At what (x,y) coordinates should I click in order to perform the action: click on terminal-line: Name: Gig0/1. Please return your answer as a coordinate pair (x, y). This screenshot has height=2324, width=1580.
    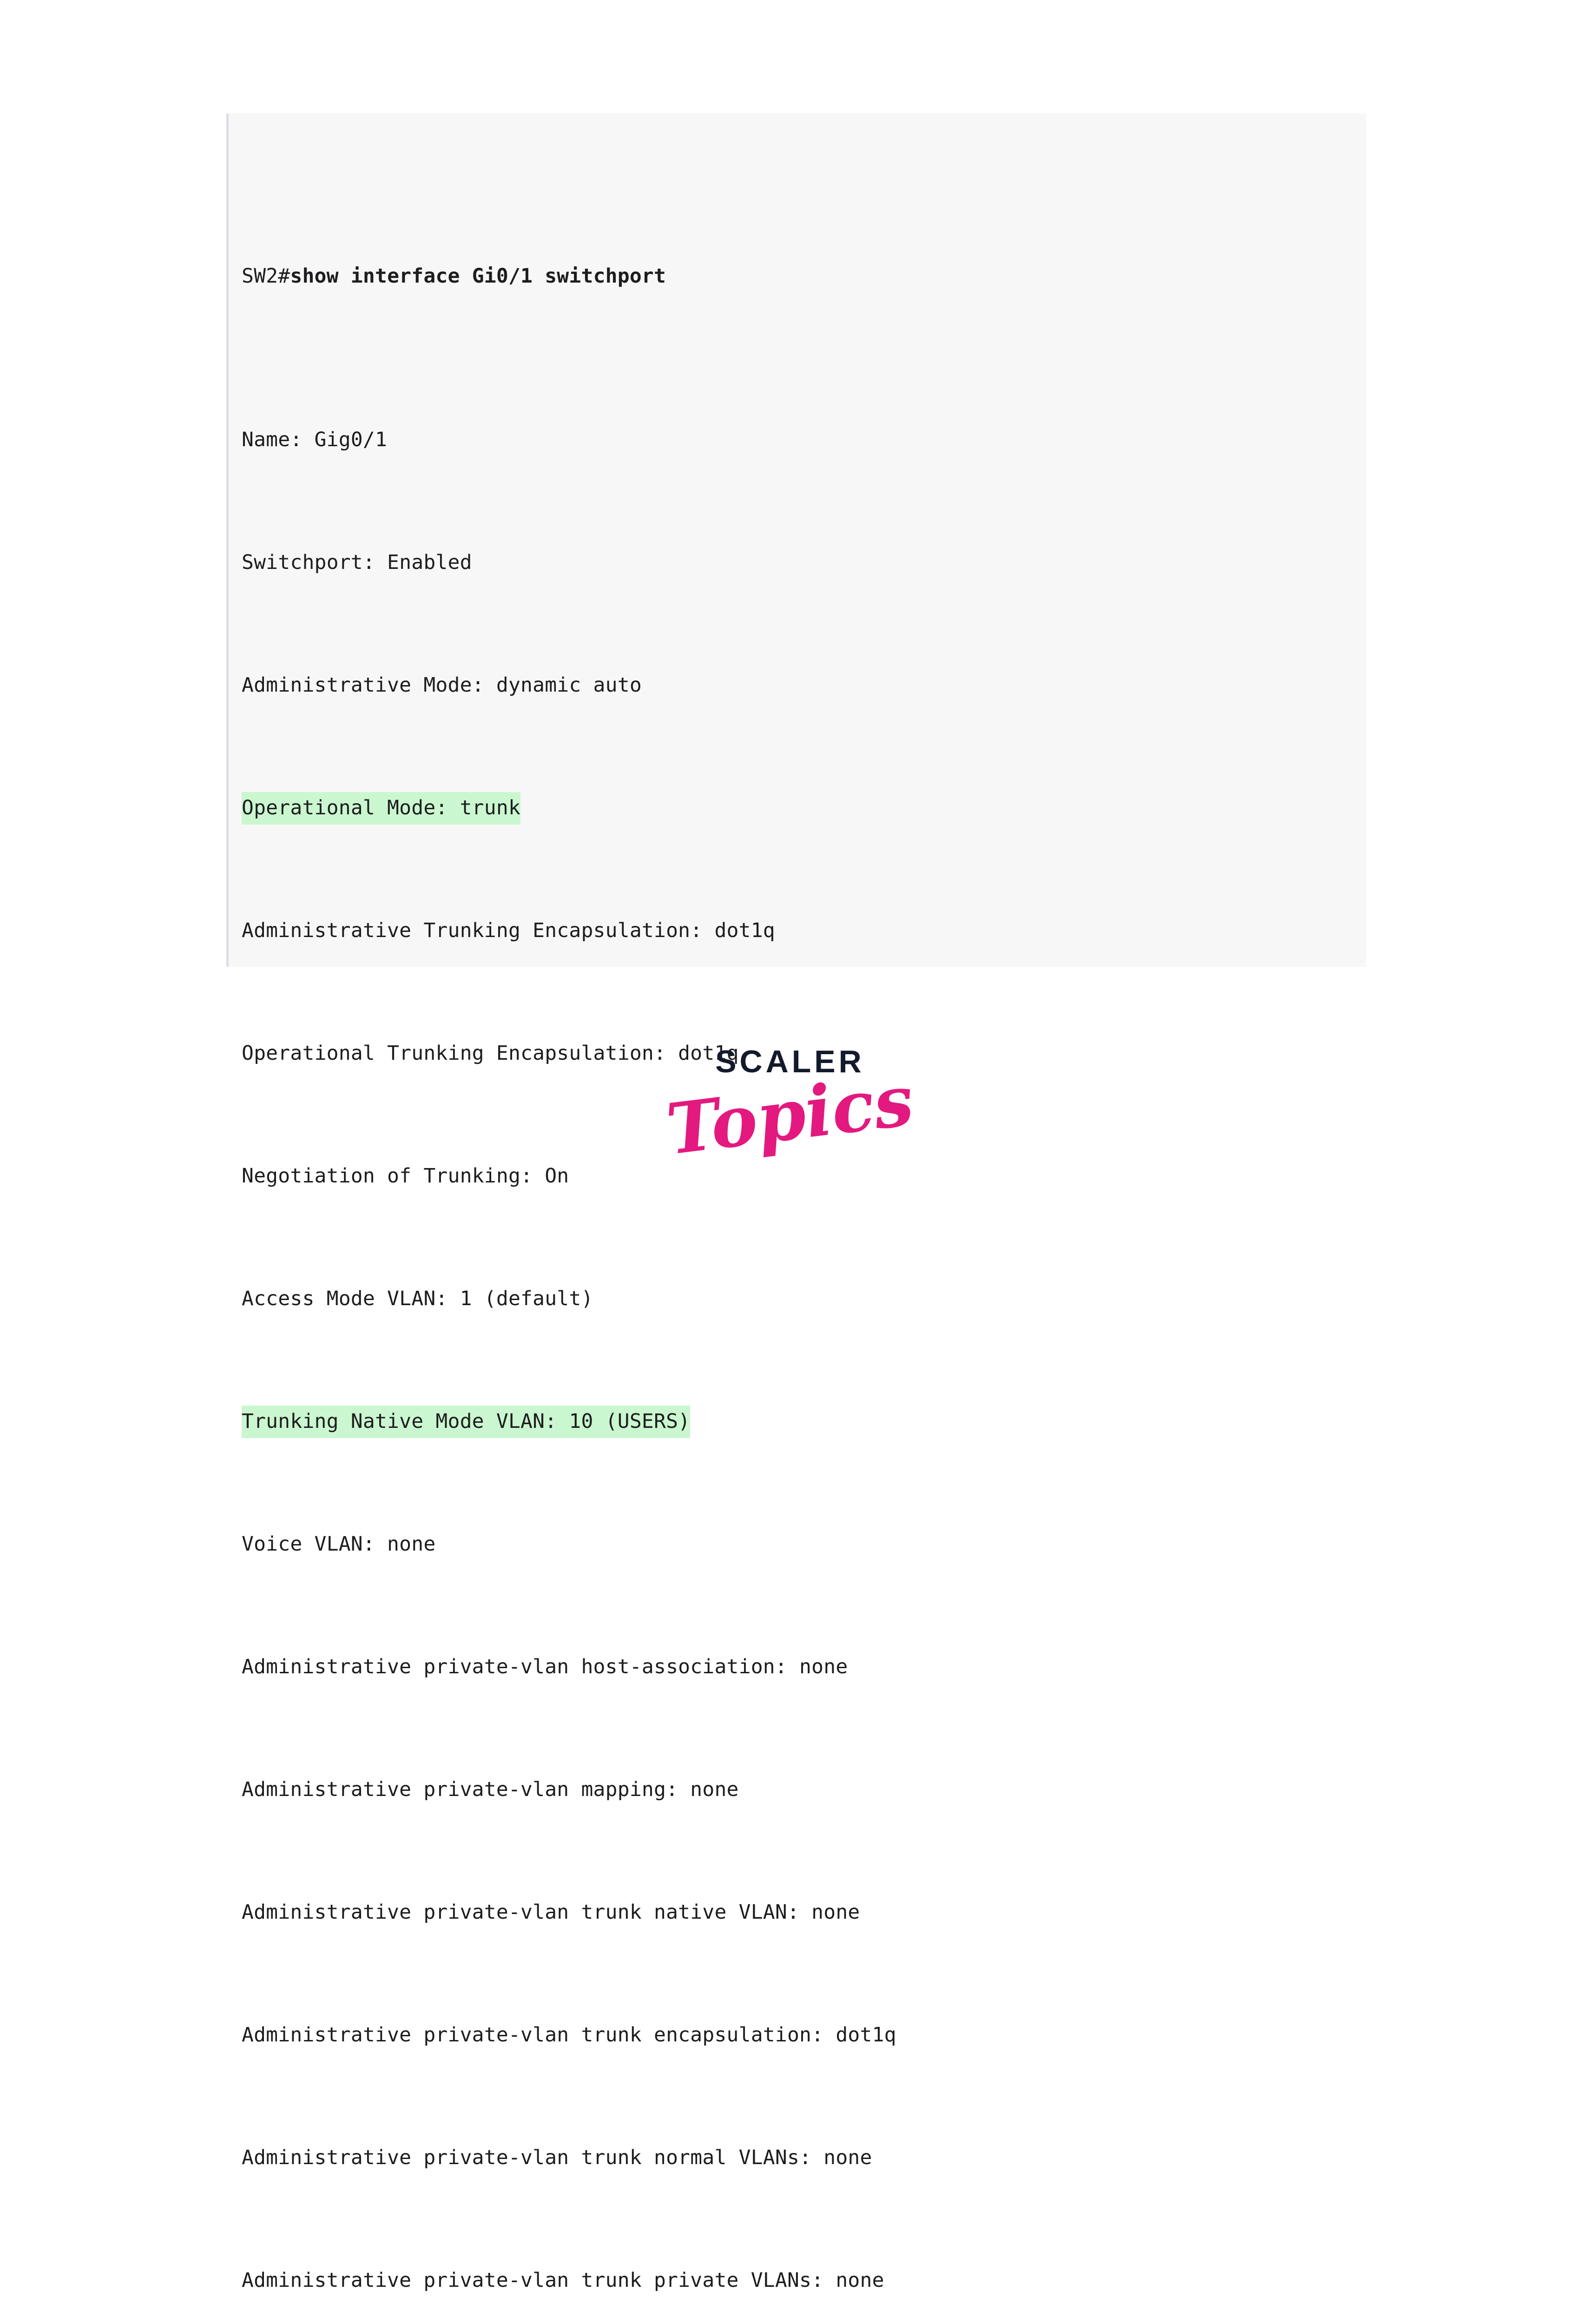
    Looking at the image, I should click on (804, 439).